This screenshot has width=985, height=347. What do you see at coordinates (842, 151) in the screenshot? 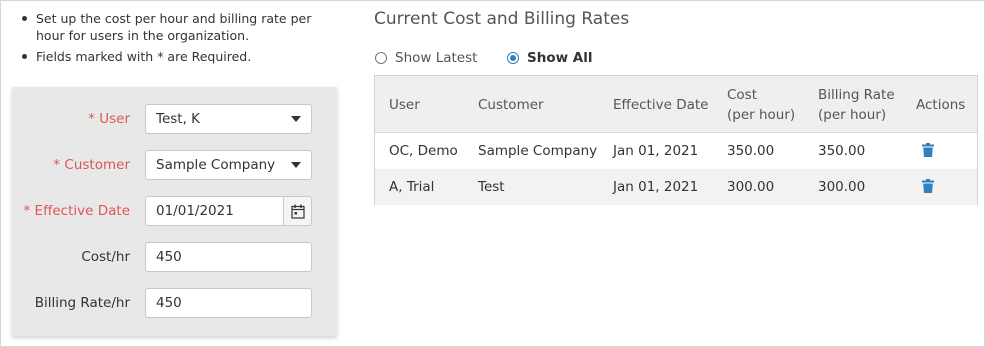
I see `cell-billing-rate: 350.00` at bounding box center [842, 151].